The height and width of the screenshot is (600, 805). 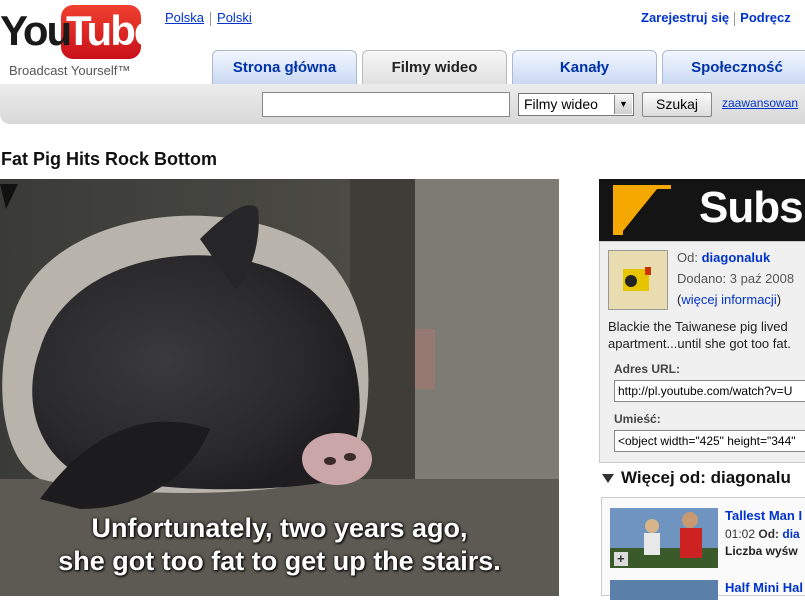 I want to click on tab-channels: Kanały, so click(x=584, y=67).